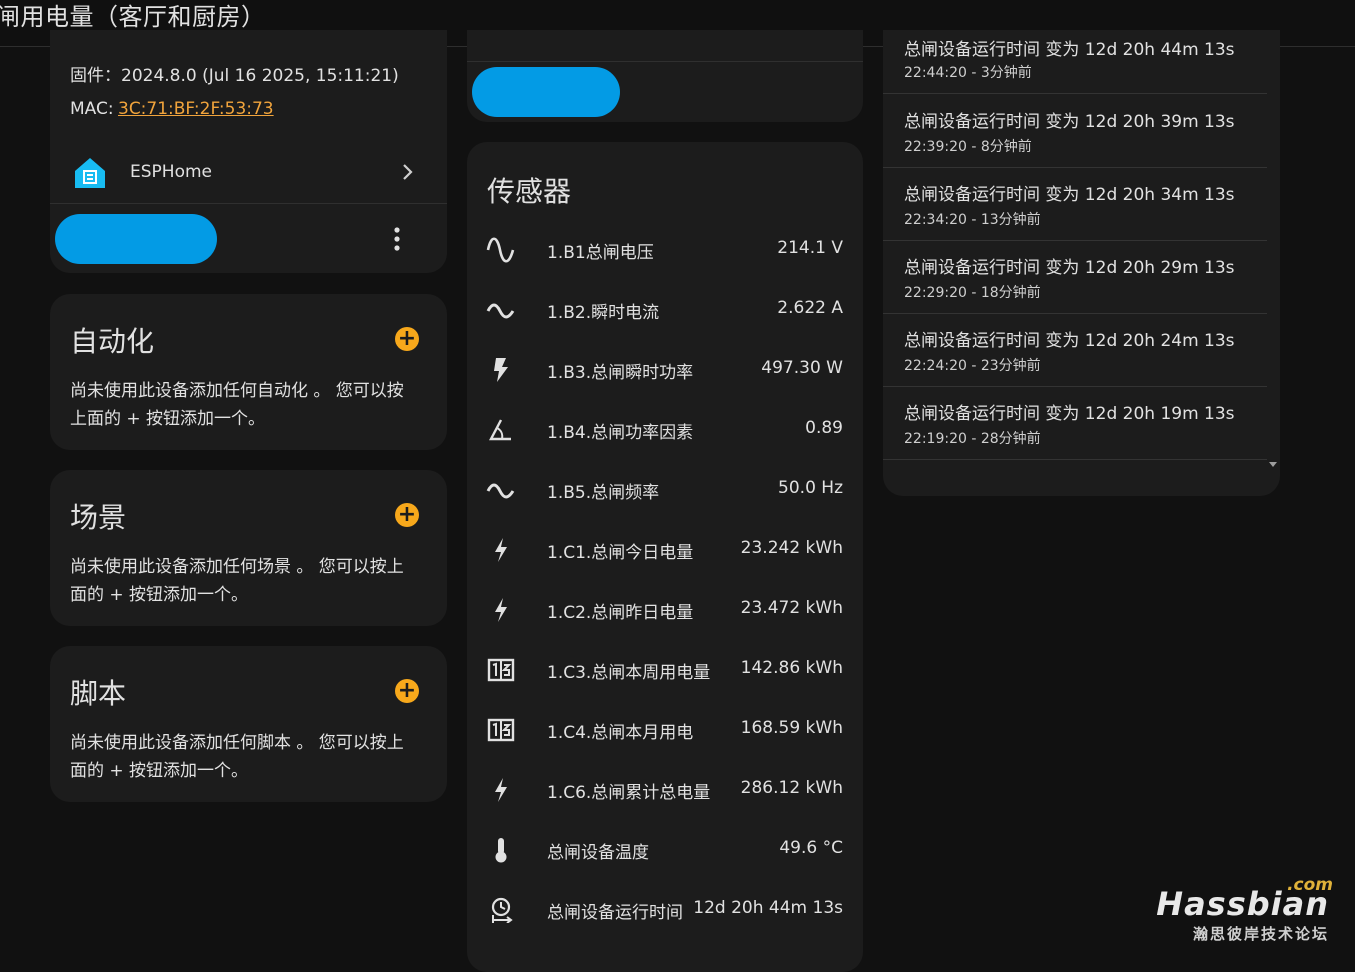  Describe the element at coordinates (598, 853) in the screenshot. I see `sensor-name: 总闸设备温度` at that location.